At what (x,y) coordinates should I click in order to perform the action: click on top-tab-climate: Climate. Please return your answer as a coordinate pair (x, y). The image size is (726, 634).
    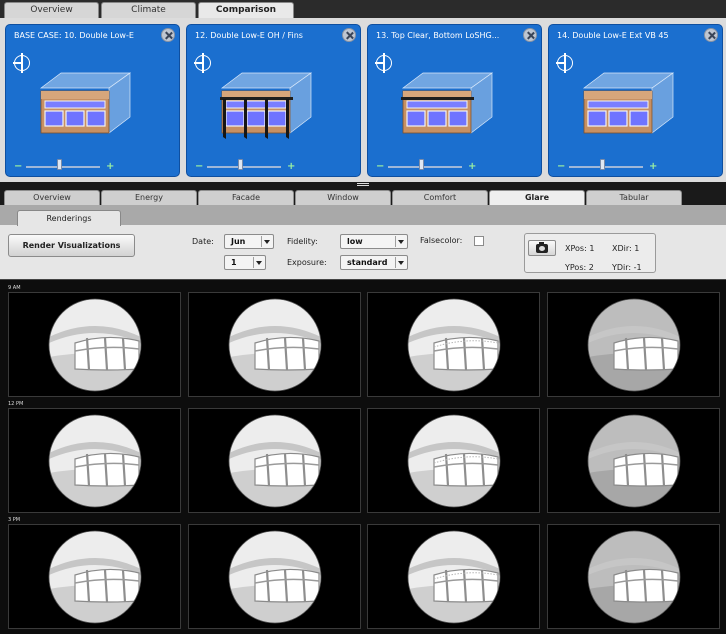
    Looking at the image, I should click on (148, 10).